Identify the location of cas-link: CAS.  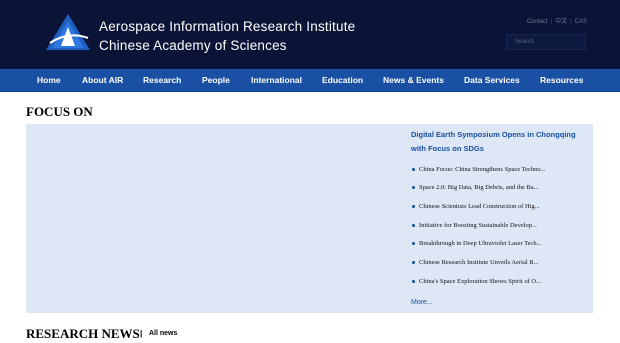
(581, 22).